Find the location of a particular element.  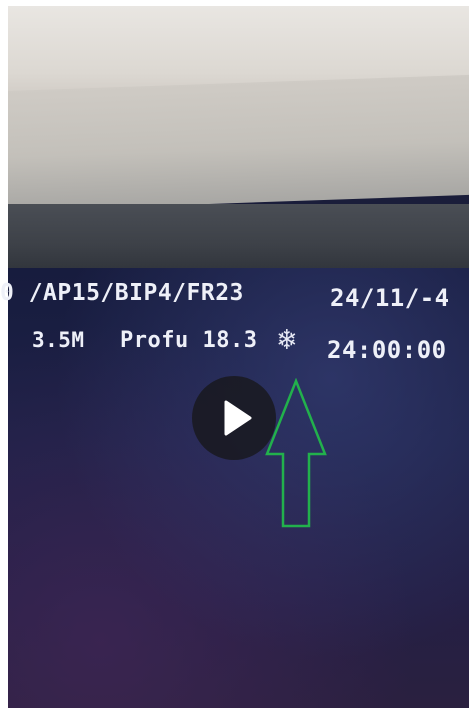

annotation-arrow is located at coordinates (296, 453).